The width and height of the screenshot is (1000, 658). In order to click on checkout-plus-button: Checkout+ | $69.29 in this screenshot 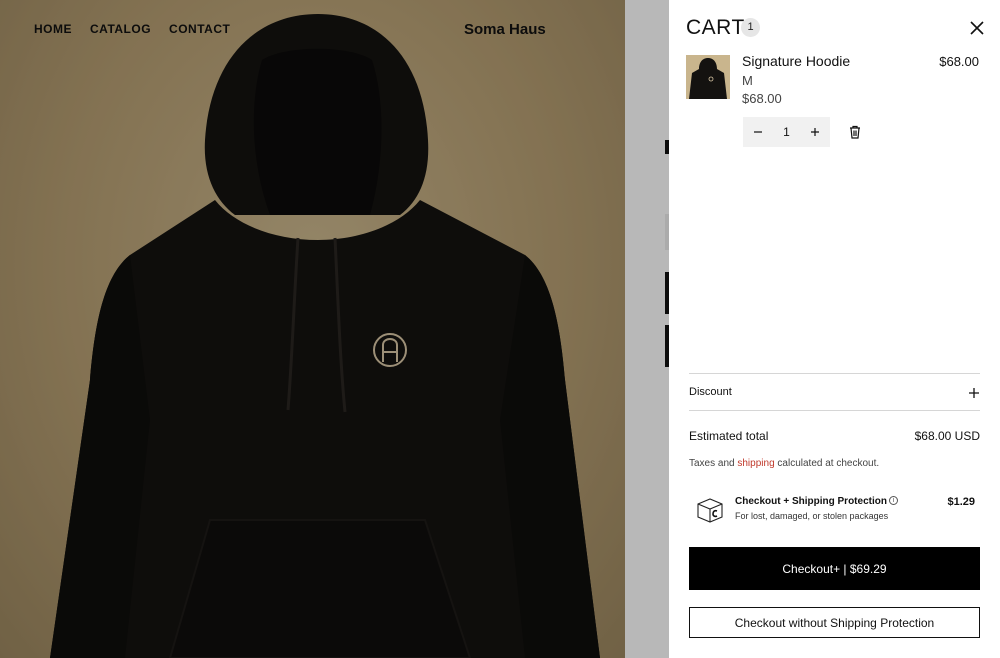, I will do `click(834, 568)`.